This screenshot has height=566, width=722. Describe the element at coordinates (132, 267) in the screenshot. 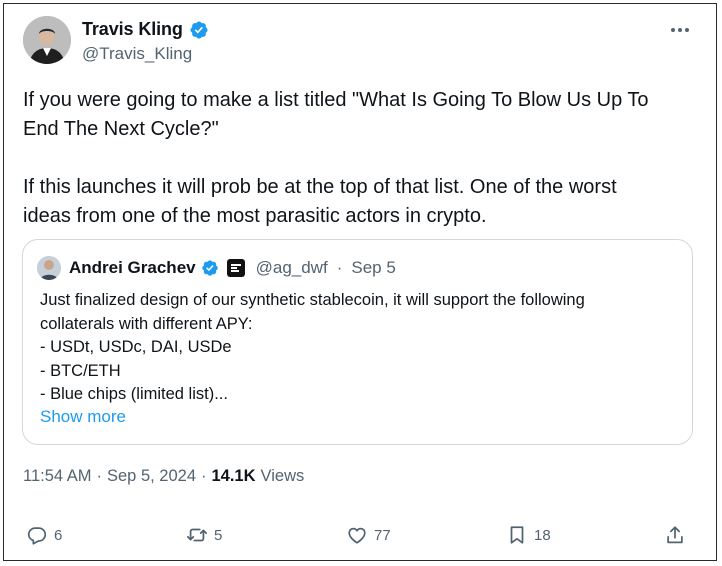

I see `quoted-display-name: Andrei Grachev` at that location.